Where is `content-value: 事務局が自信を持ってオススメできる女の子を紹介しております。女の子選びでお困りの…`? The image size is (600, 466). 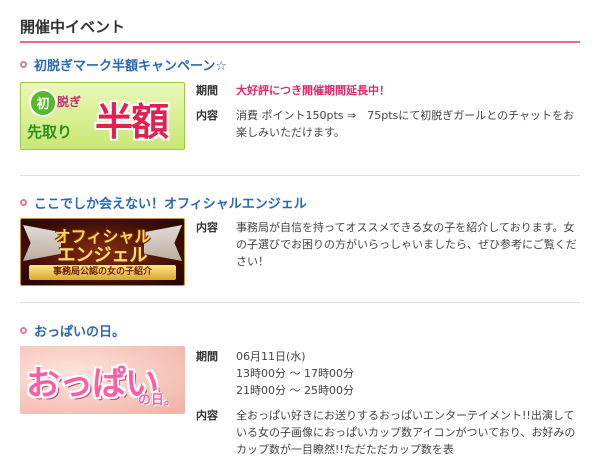
content-value: 事務局が自信を持ってオススメできる女の子を紹介しております。女の子選びでお困りの… is located at coordinates (406, 244).